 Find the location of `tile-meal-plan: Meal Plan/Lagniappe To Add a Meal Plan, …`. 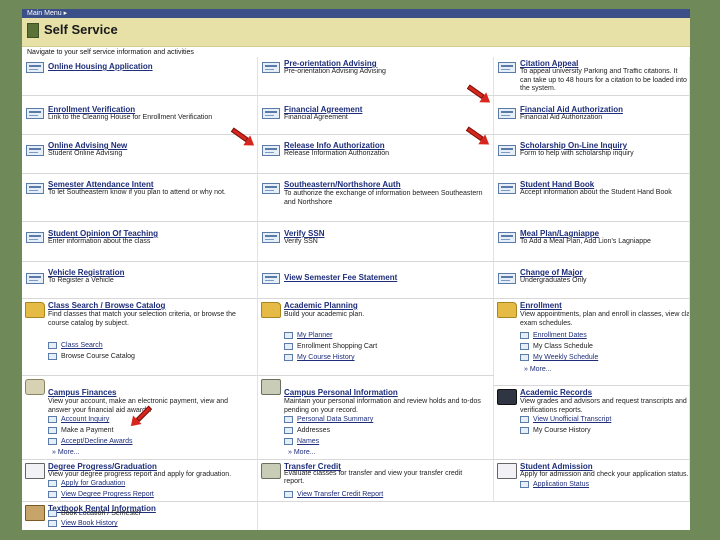

tile-meal-plan: Meal Plan/Lagniappe To Add a Meal Plan, … is located at coordinates (592, 242).